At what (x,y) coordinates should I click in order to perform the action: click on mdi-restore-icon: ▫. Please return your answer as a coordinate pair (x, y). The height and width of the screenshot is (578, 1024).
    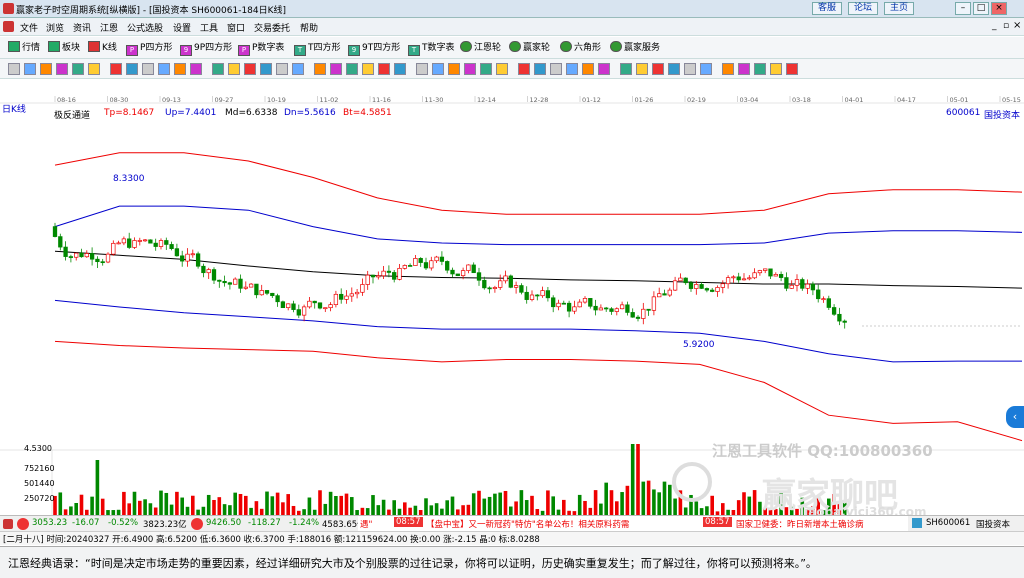
    Looking at the image, I should click on (1006, 26).